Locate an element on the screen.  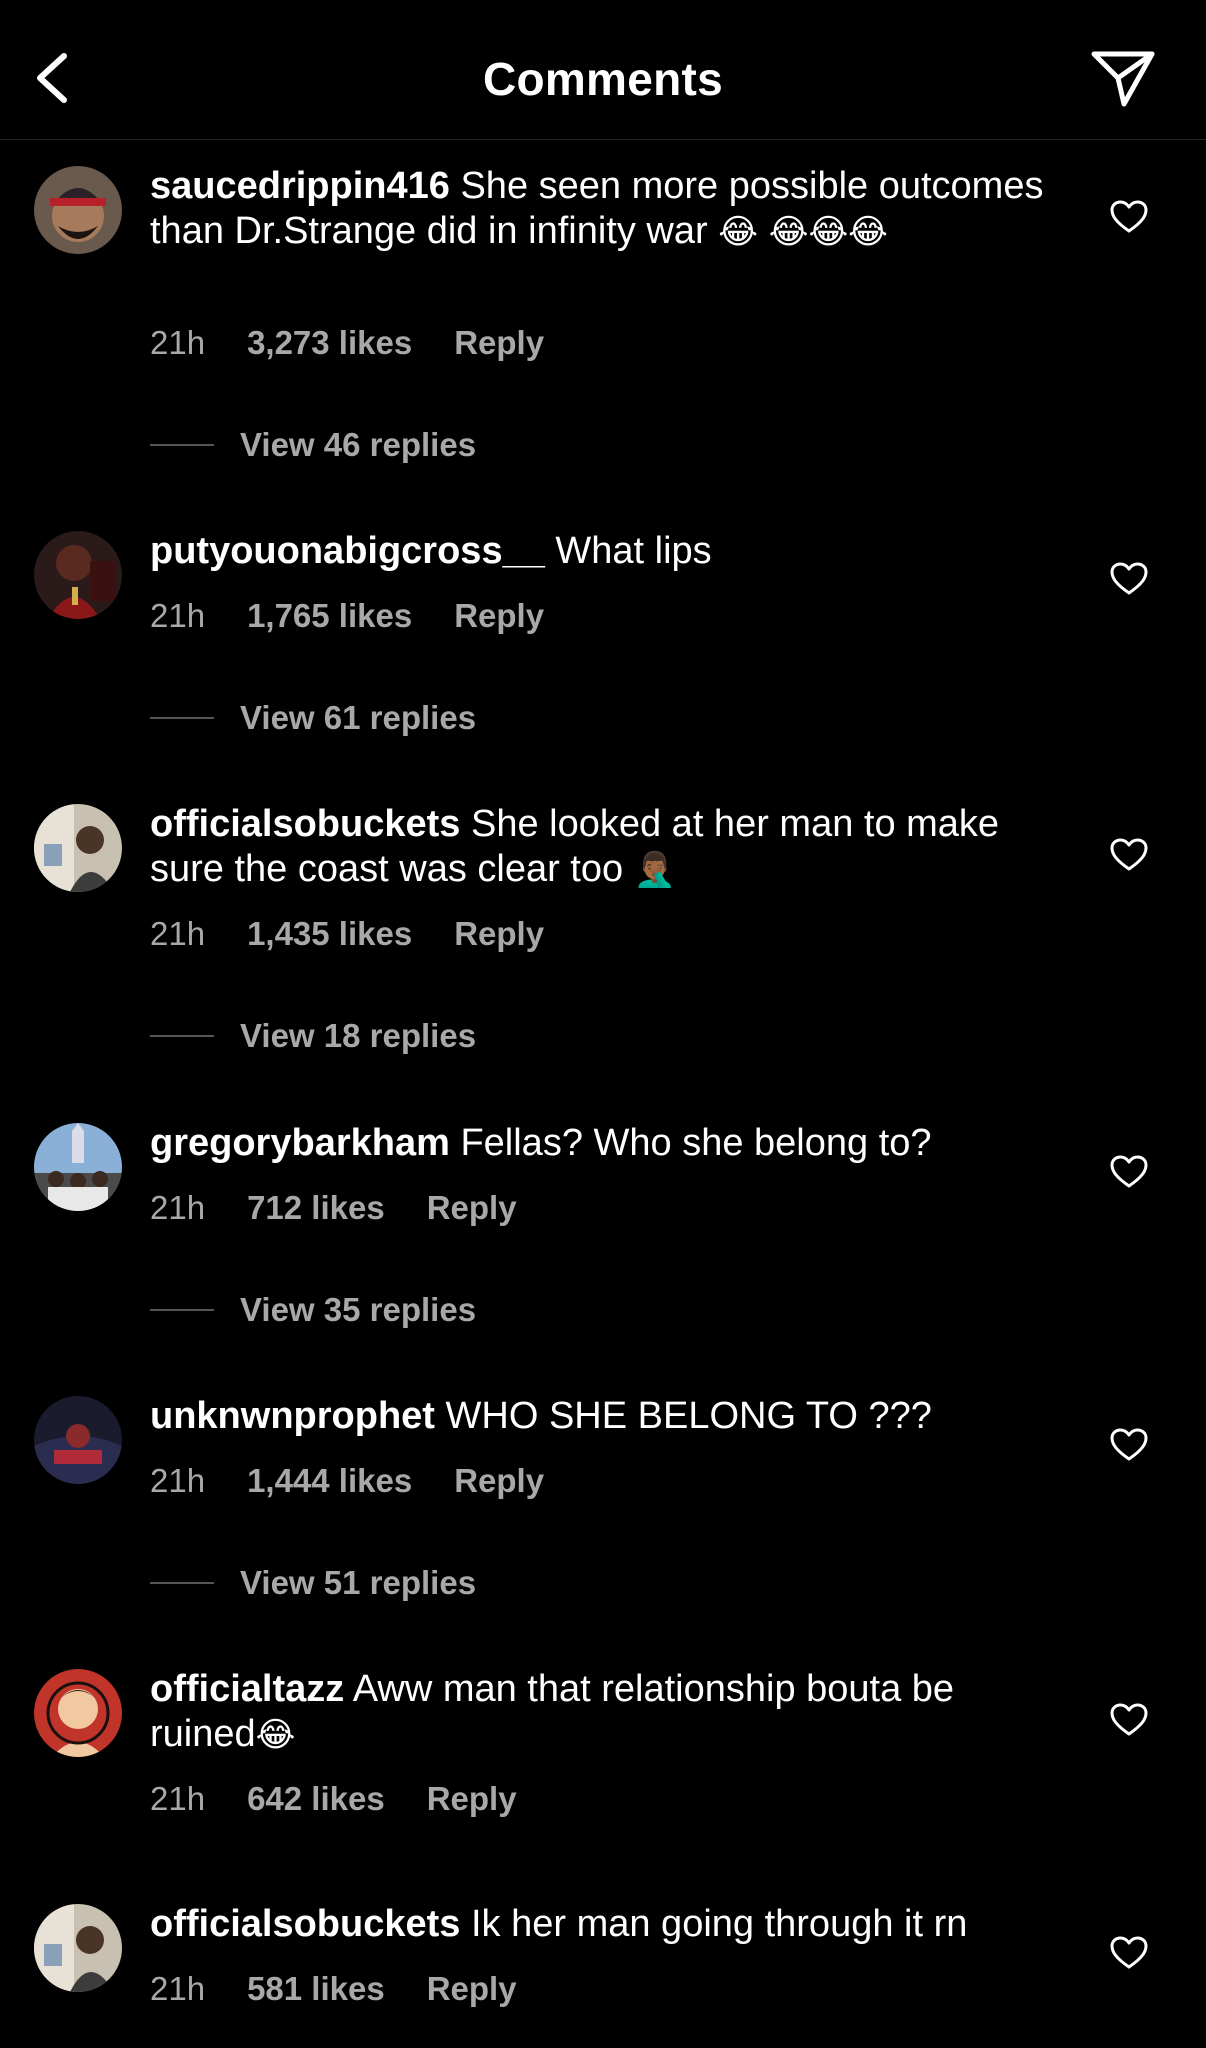
comment-text: Fellas? Who she belong to? is located at coordinates (690, 1143).